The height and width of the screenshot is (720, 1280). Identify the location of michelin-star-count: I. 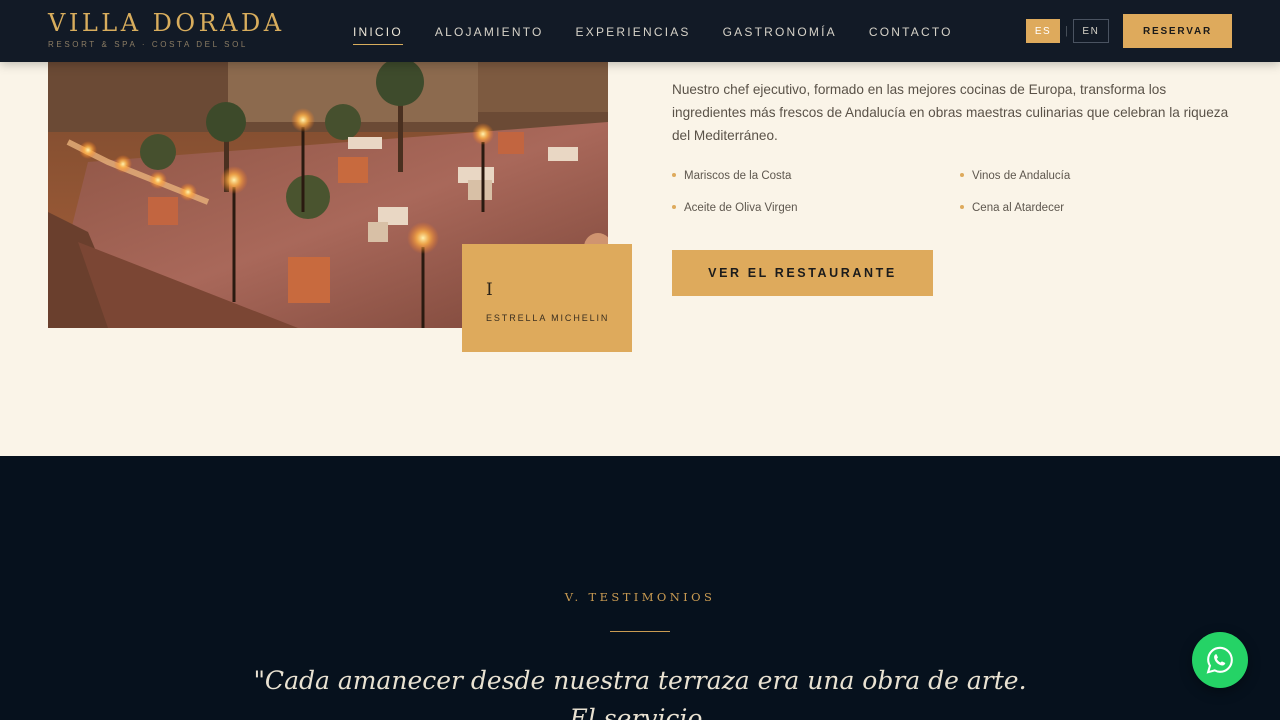
(489, 290).